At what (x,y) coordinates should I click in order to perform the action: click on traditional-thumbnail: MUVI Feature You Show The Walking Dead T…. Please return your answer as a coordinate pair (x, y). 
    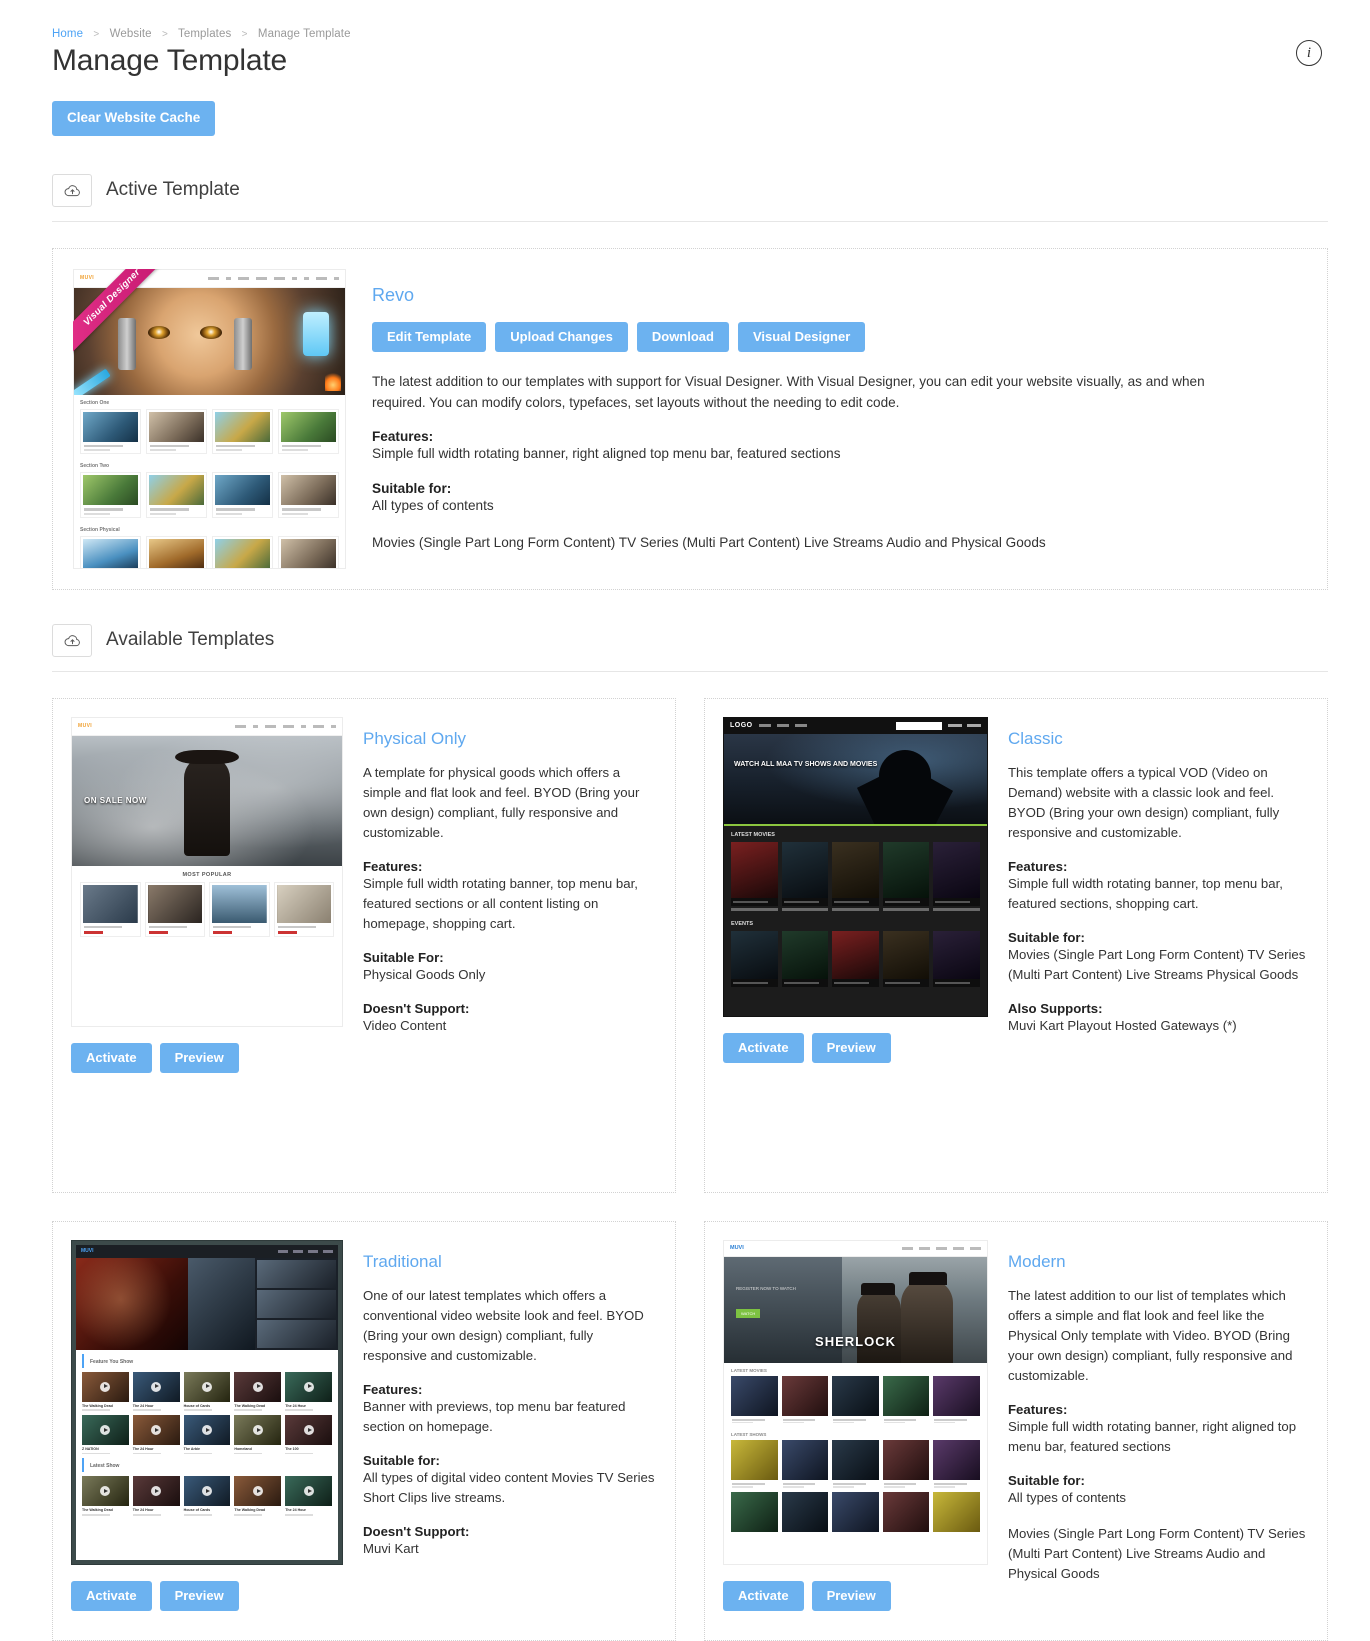
    Looking at the image, I should click on (207, 1402).